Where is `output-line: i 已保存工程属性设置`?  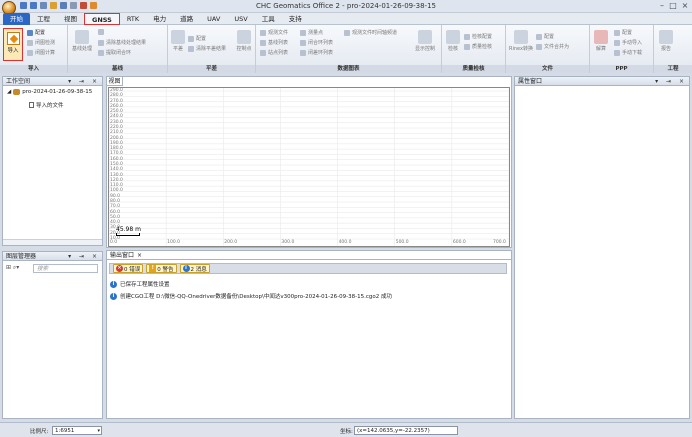
output-line: i 已保存工程属性设置 is located at coordinates (140, 284).